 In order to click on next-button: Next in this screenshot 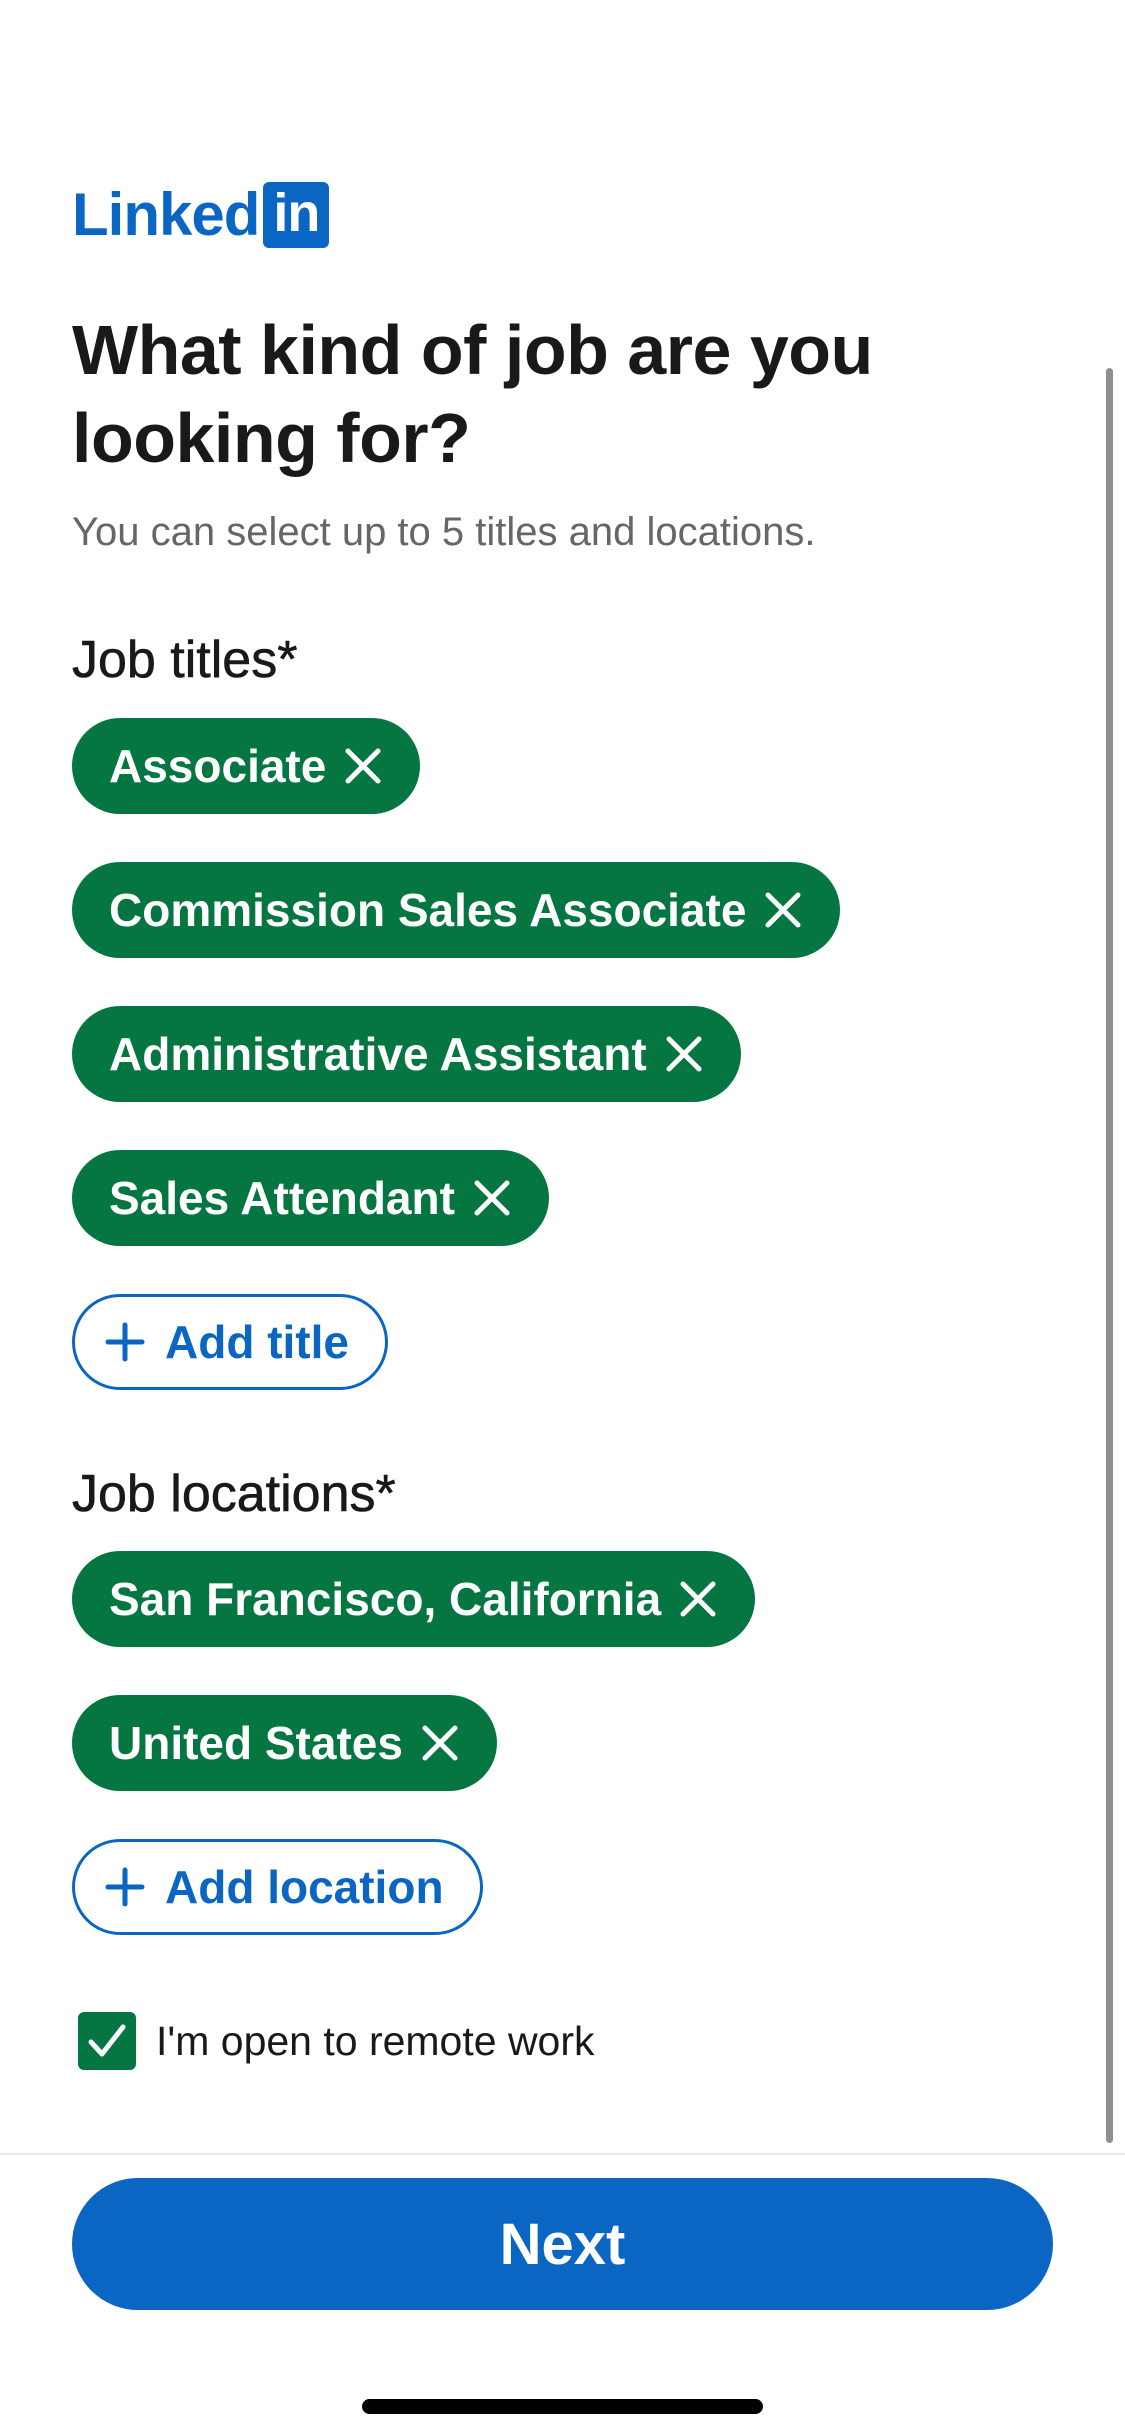, I will do `click(562, 2244)`.